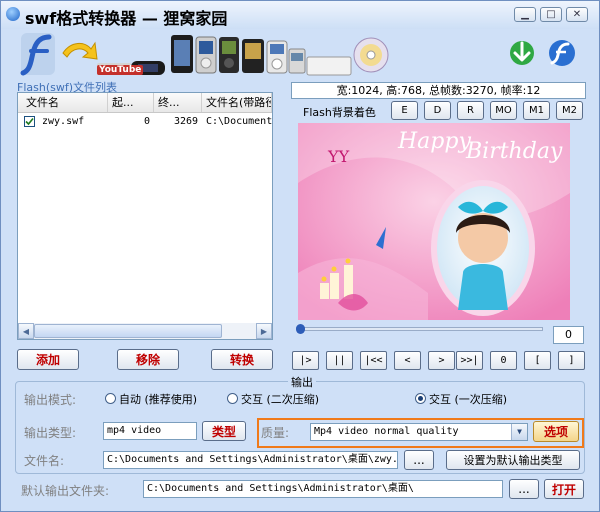 The image size is (600, 512). I want to click on frame-field: 0, so click(568, 335).